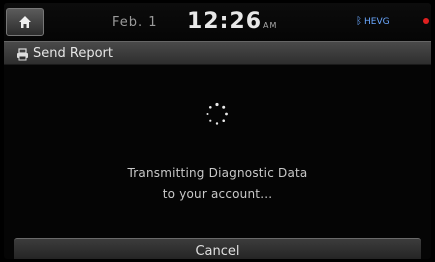 This screenshot has width=435, height=262. What do you see at coordinates (135, 22) in the screenshot?
I see `date-display: Feb. 1` at bounding box center [135, 22].